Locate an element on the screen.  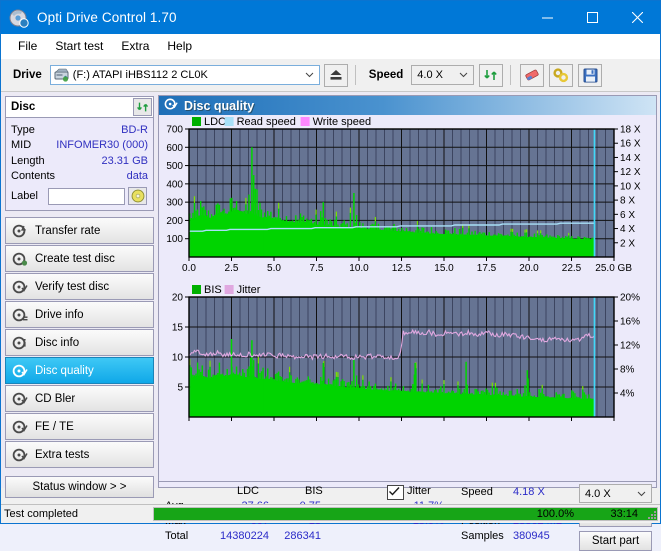
eject-icon is located at coordinates (336, 75).